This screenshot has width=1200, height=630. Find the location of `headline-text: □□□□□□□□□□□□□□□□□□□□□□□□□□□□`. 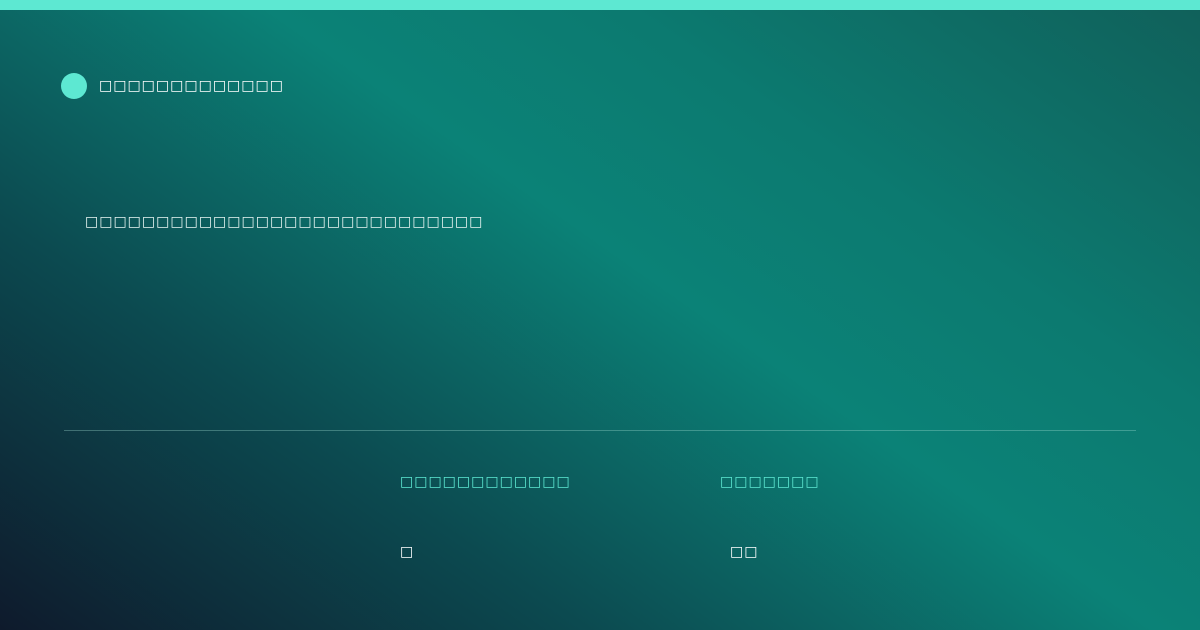

headline-text: □□□□□□□□□□□□□□□□□□□□□□□□□□□□ is located at coordinates (284, 222).